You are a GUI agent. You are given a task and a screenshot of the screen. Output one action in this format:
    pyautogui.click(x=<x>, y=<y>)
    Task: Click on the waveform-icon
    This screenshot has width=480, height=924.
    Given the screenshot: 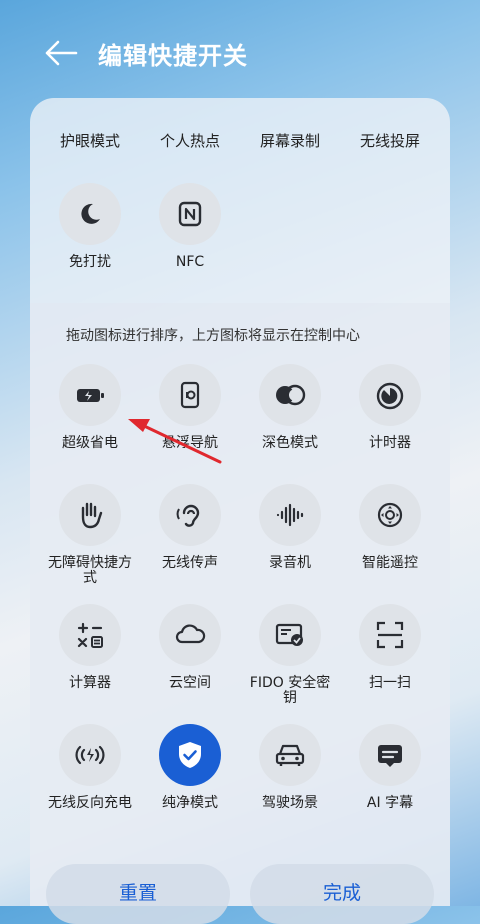 What is the action you would take?
    pyautogui.click(x=290, y=515)
    